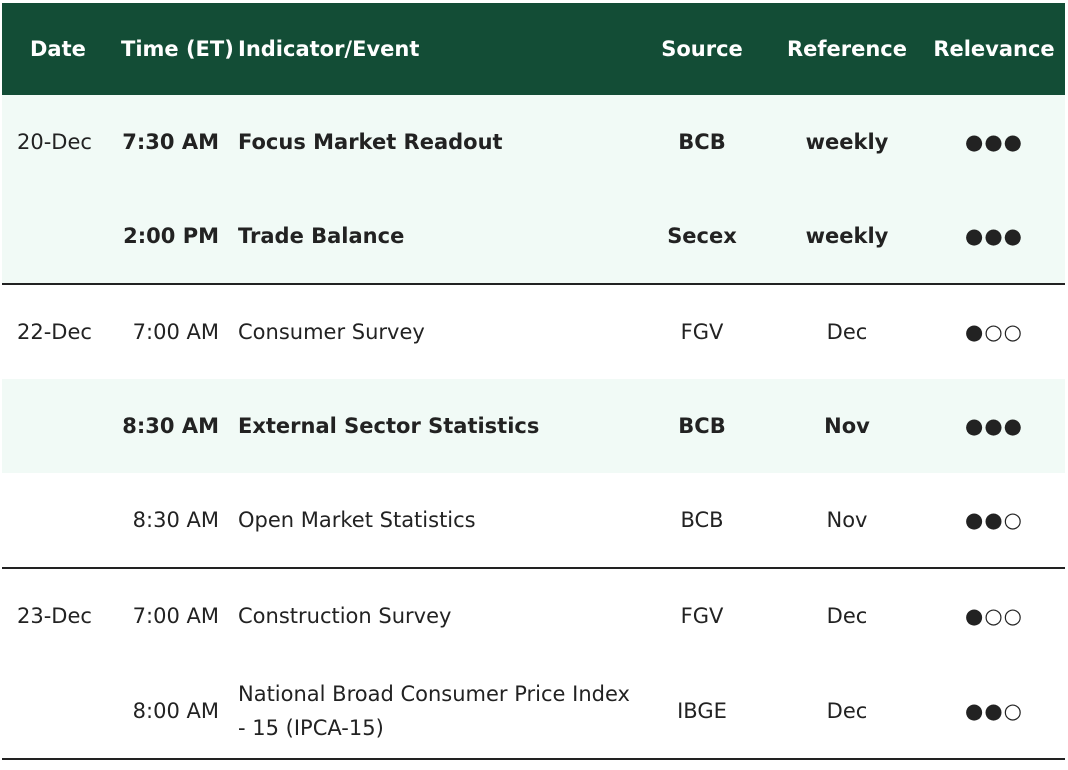  What do you see at coordinates (54, 142) in the screenshot?
I see `row-date: 20-Dec` at bounding box center [54, 142].